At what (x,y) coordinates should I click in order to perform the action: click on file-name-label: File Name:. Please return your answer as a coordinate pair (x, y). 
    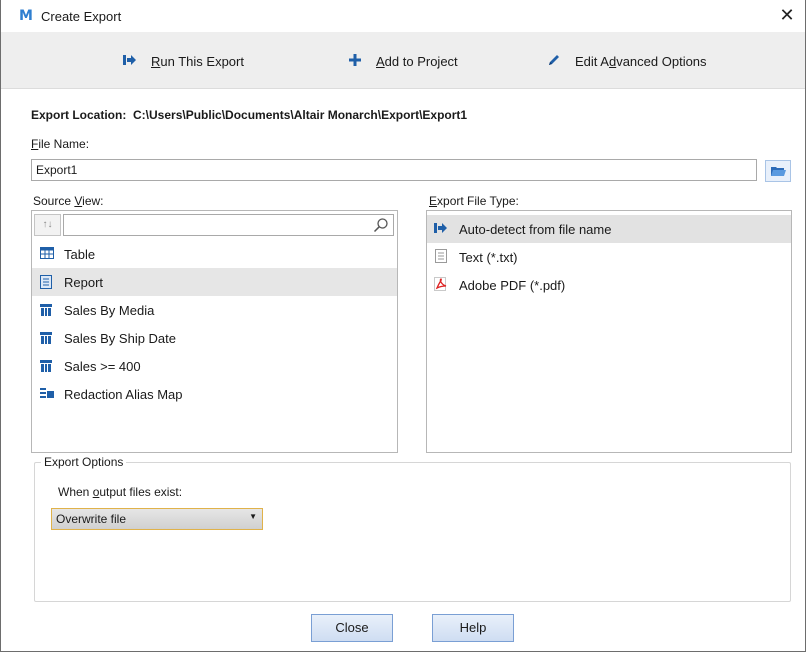
    Looking at the image, I should click on (60, 144).